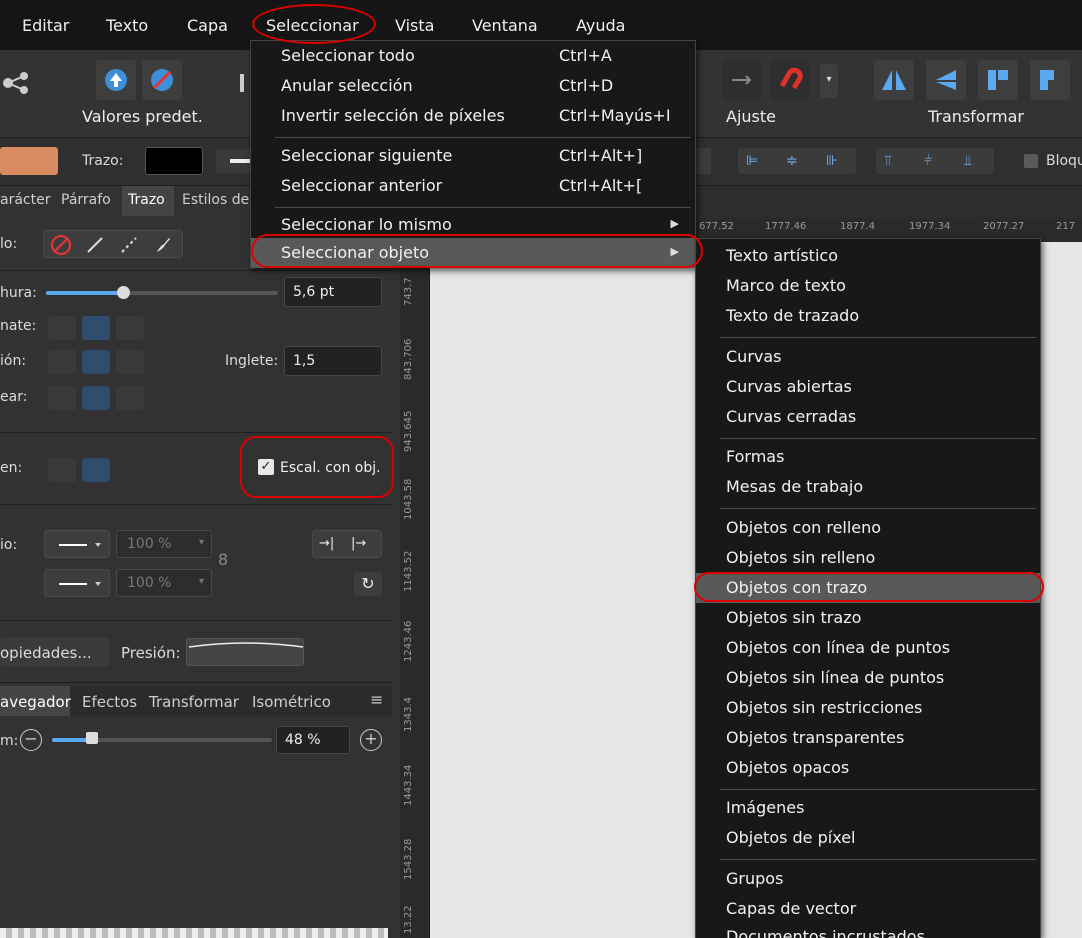  What do you see at coordinates (868, 879) in the screenshot?
I see `submenu-item: Grupos` at bounding box center [868, 879].